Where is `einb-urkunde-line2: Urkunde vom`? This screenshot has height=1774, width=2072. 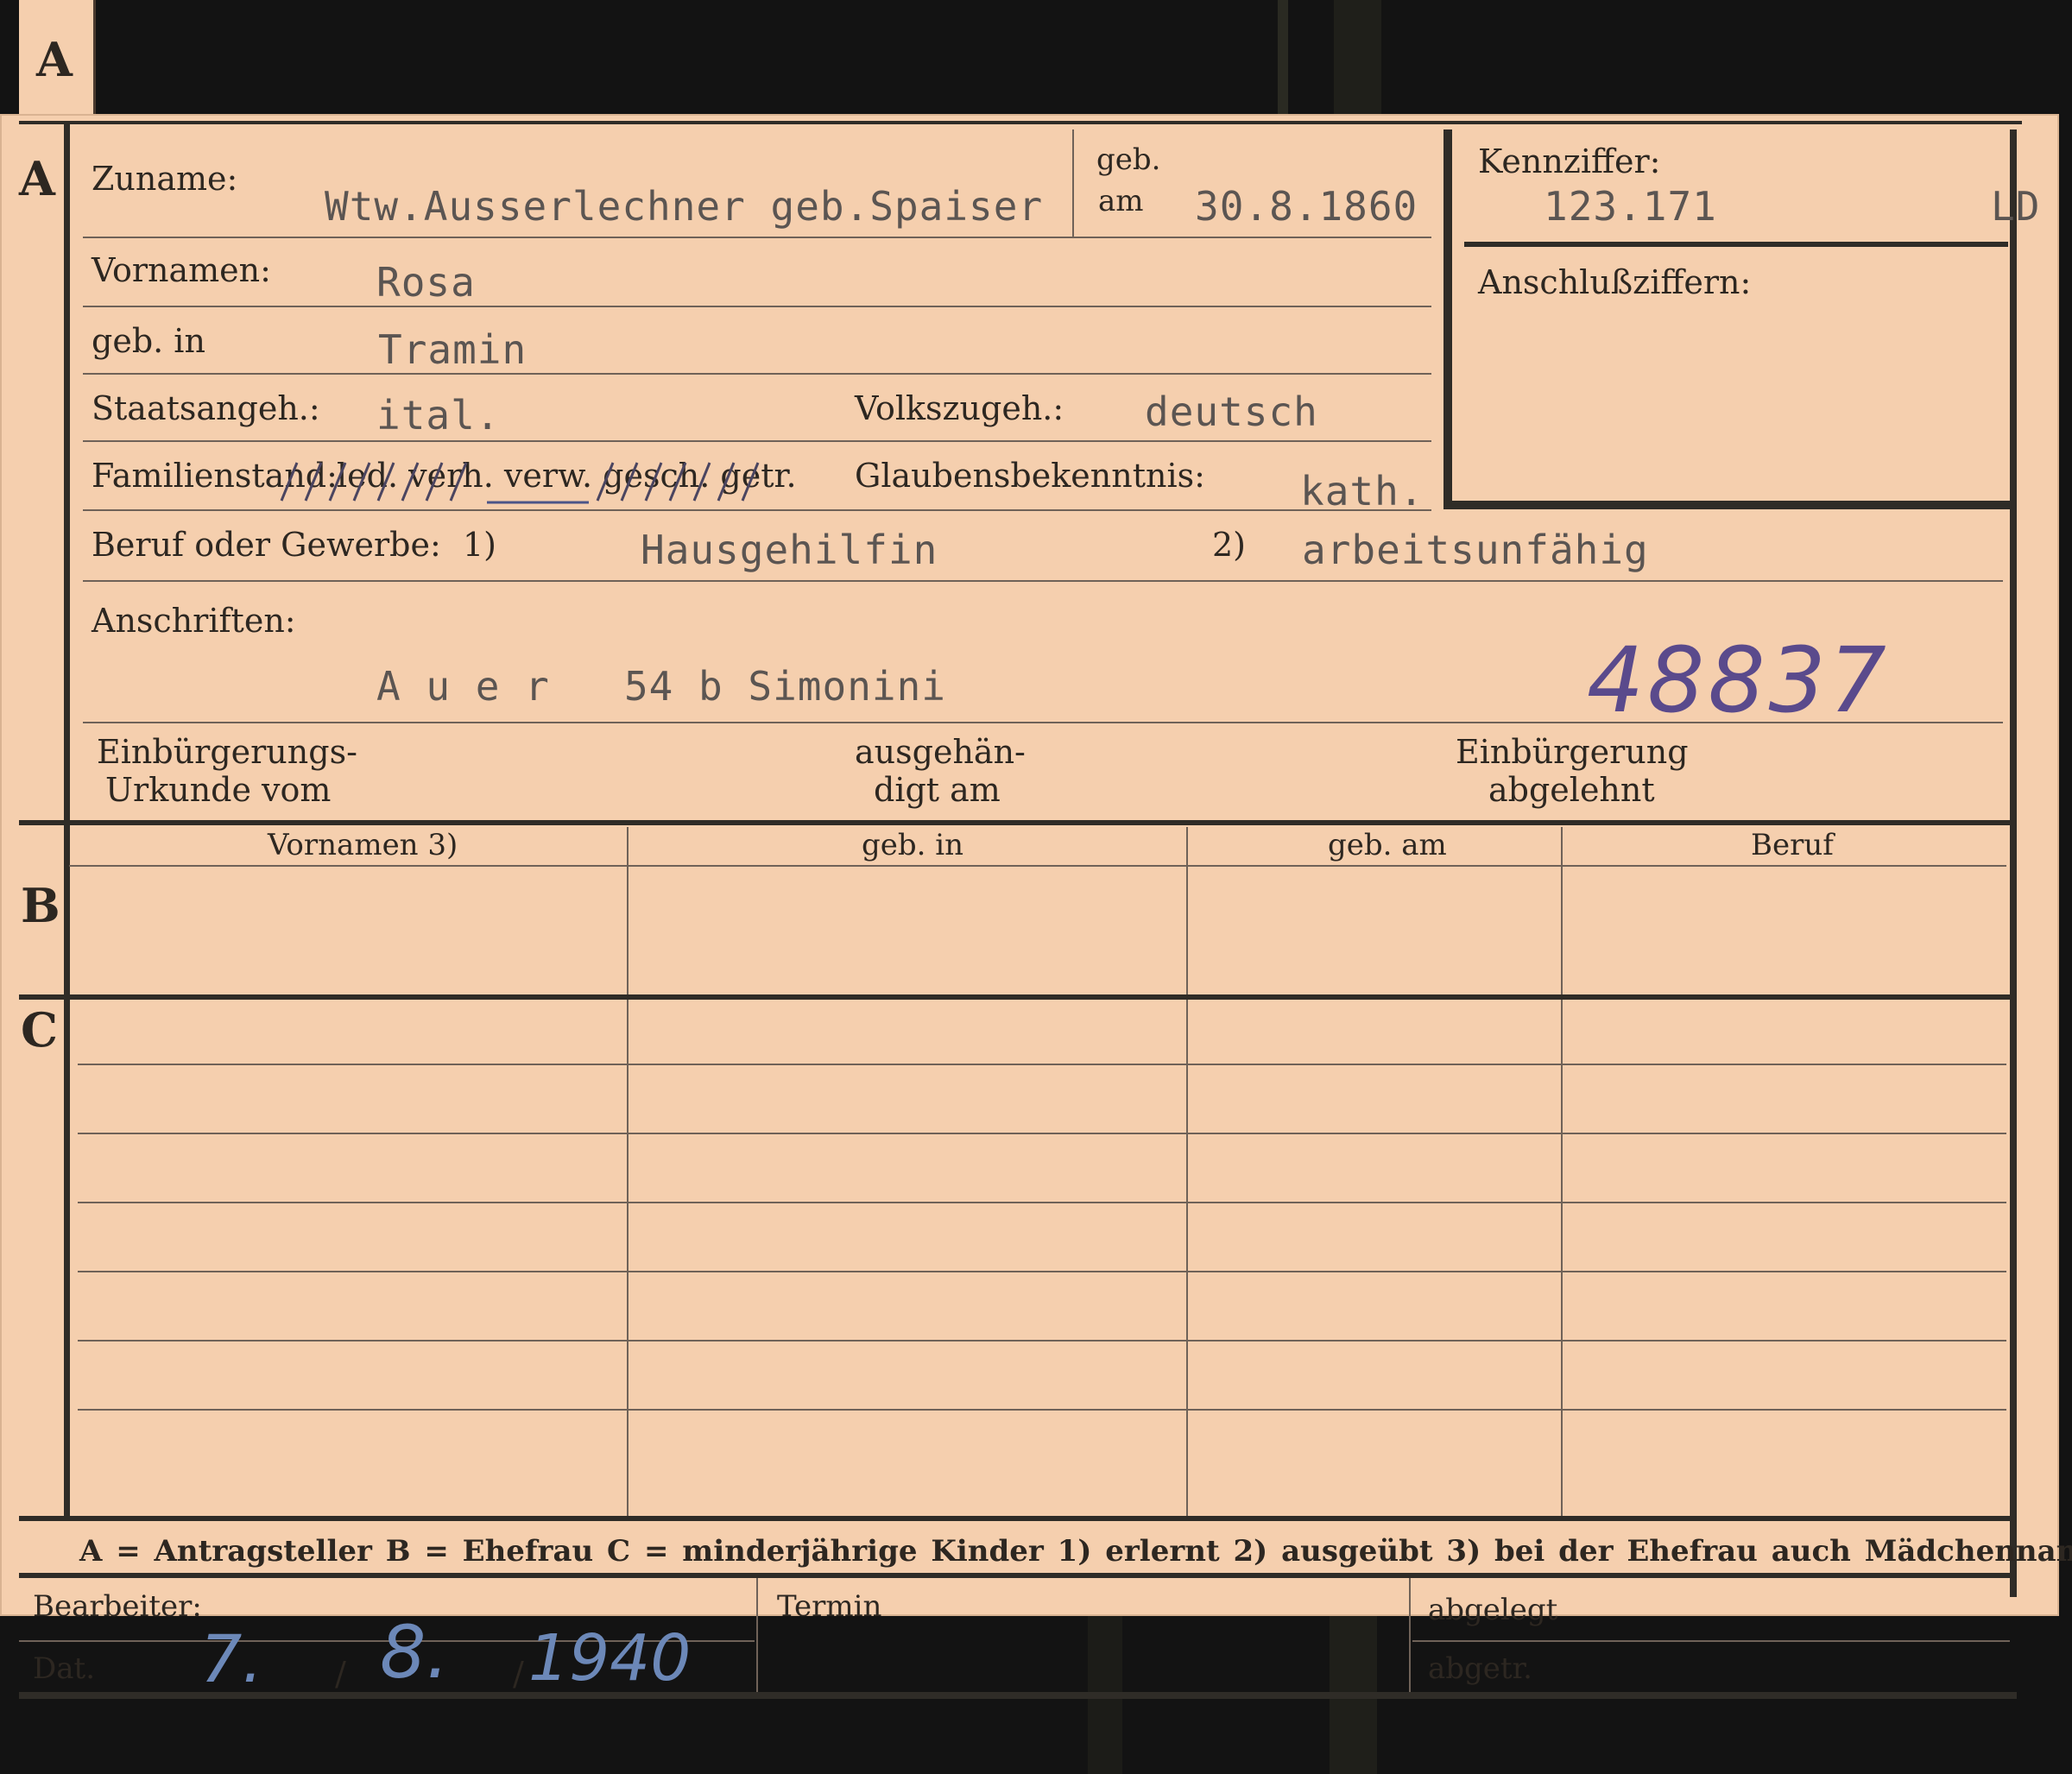
einb-urkunde-line2: Urkunde vom is located at coordinates (218, 790).